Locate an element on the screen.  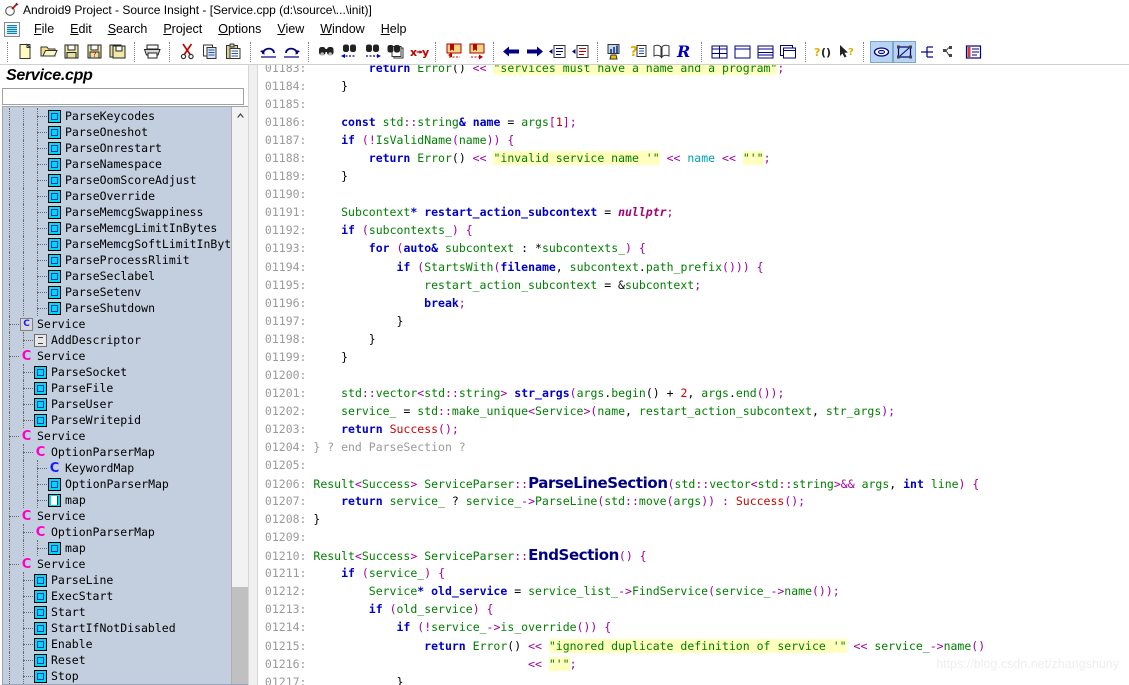
print-button is located at coordinates (152, 52).